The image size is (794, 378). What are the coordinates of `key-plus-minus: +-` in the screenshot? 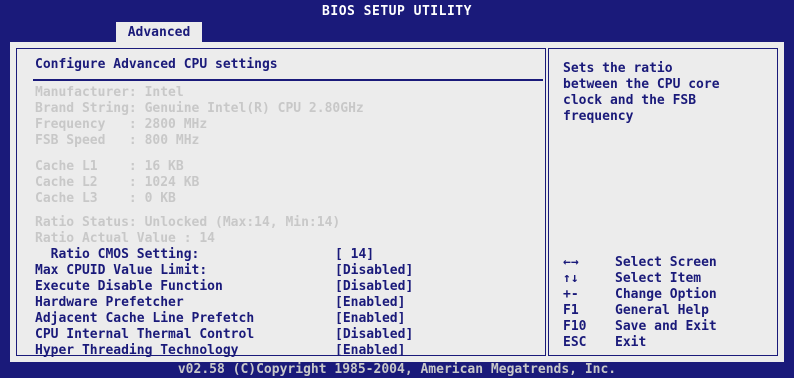 It's located at (571, 294).